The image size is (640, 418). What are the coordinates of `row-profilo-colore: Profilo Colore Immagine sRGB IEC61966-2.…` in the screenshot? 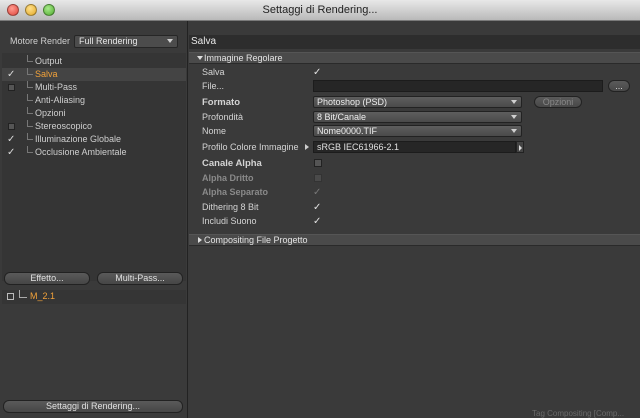 It's located at (414, 147).